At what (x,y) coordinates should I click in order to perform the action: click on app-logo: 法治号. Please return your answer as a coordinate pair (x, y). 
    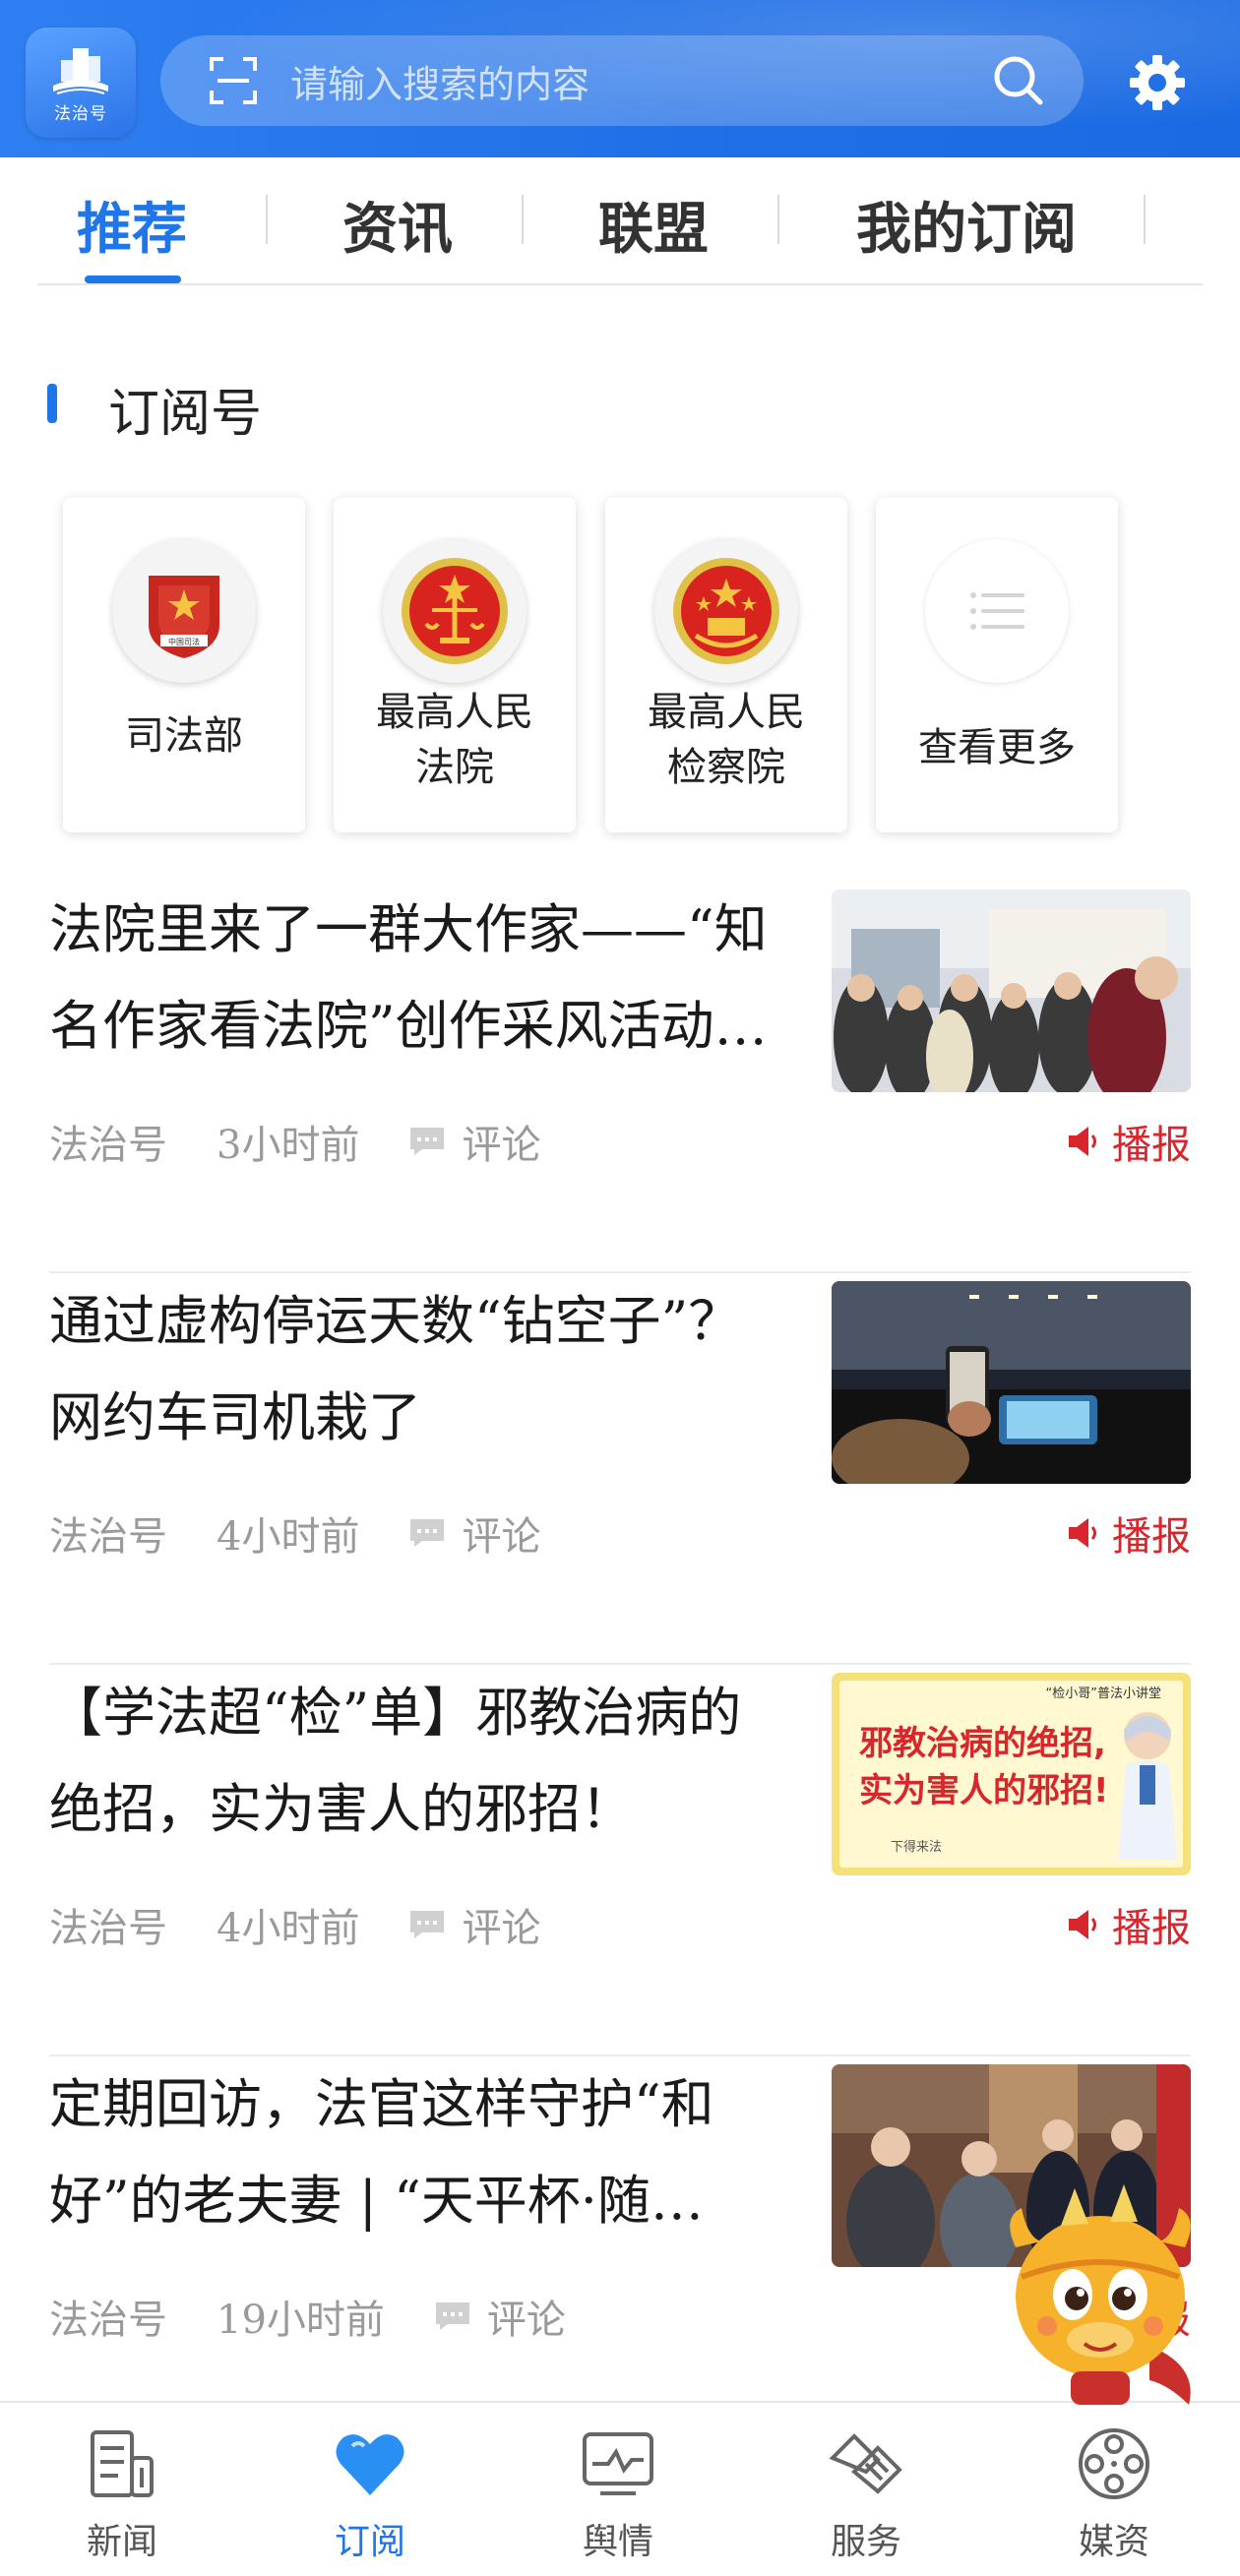
    Looking at the image, I should click on (81, 83).